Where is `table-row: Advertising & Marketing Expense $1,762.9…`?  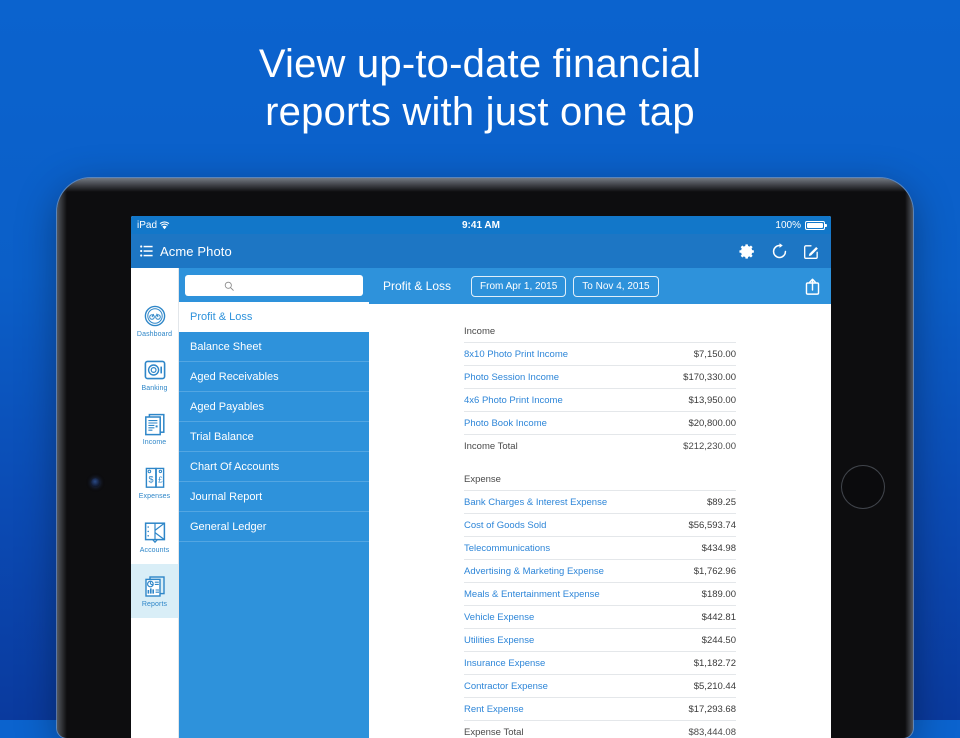
table-row: Advertising & Marketing Expense $1,762.9… is located at coordinates (600, 570).